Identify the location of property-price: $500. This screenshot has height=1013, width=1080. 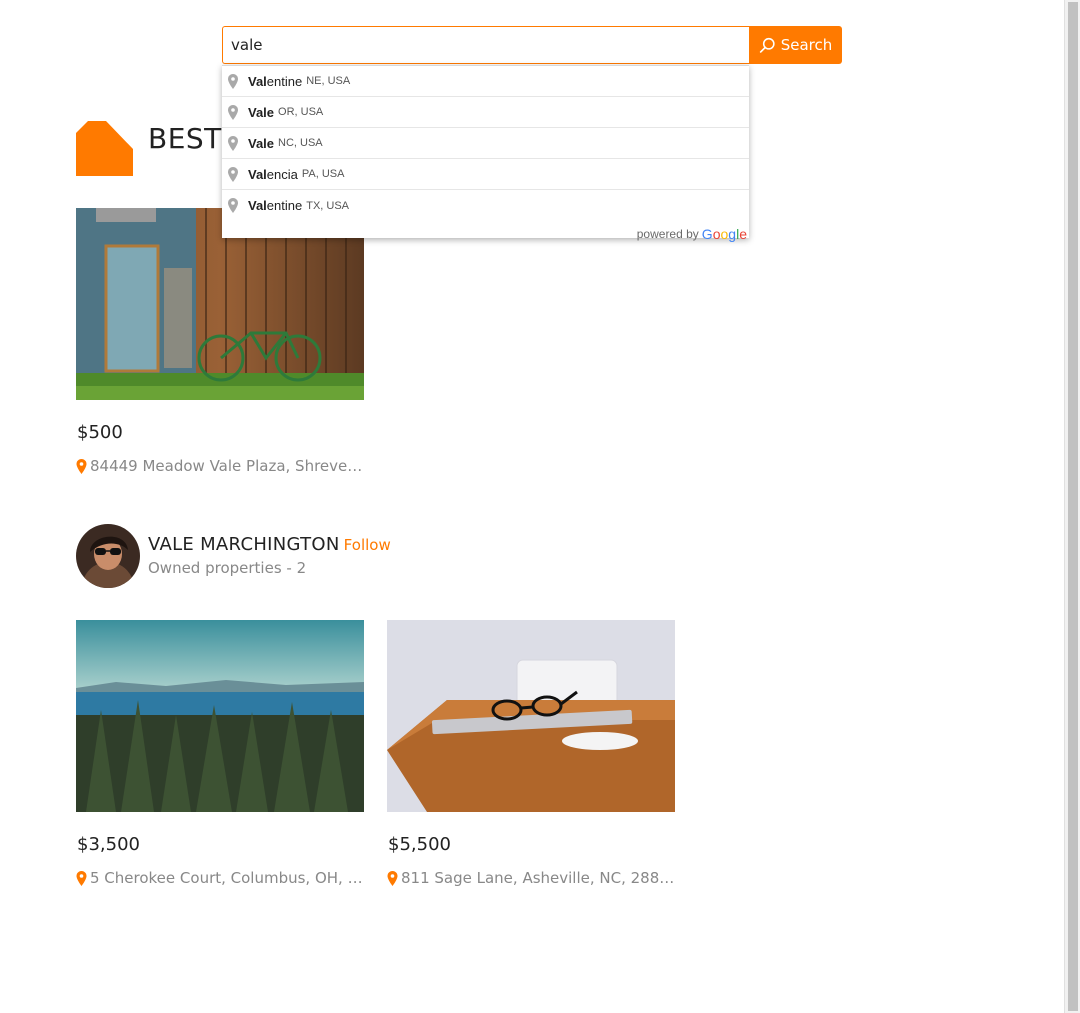
(100, 432).